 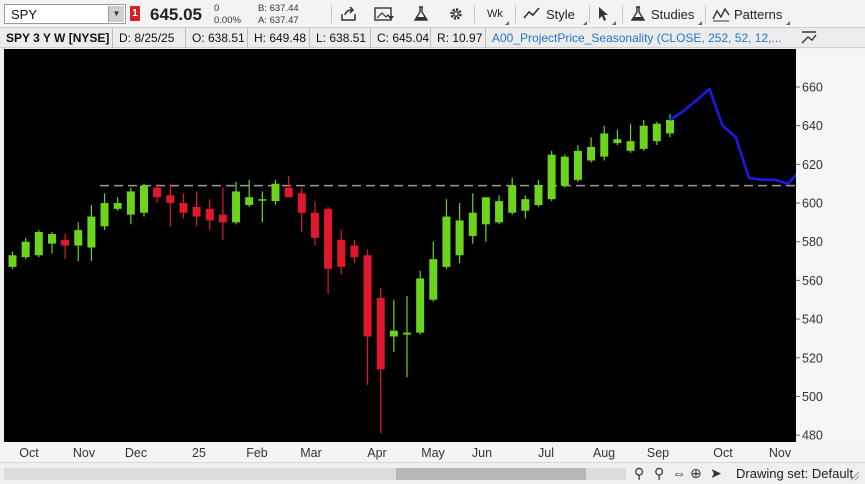 I want to click on price-axis: 480 500 520 540 560 580 600 620 640 660, so click(x=830, y=246).